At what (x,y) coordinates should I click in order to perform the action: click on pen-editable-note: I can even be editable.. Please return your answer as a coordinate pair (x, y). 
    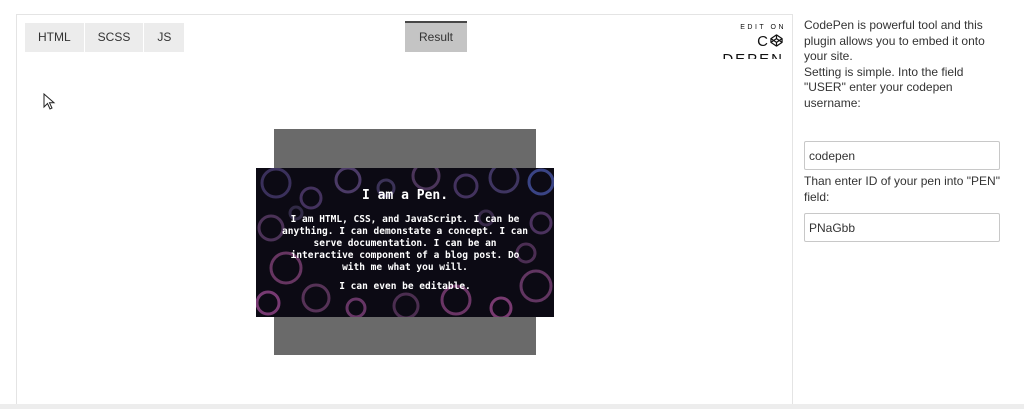
    Looking at the image, I should click on (405, 286).